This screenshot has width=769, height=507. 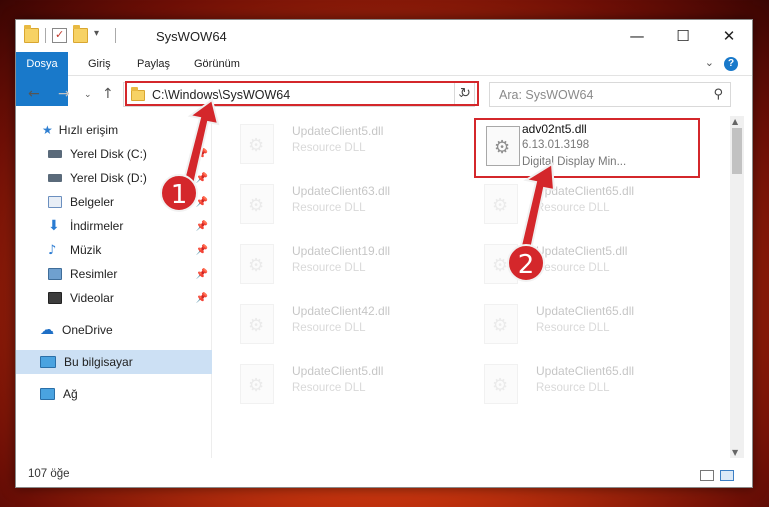 What do you see at coordinates (179, 193) in the screenshot?
I see `step-1-badge: 1` at bounding box center [179, 193].